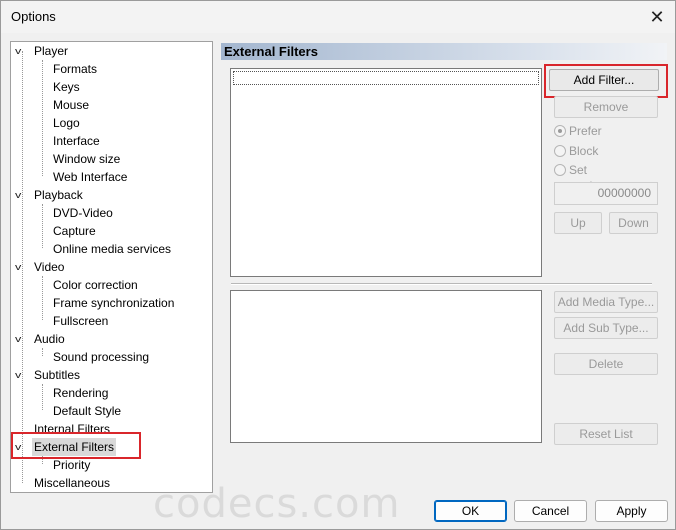  What do you see at coordinates (95, 285) in the screenshot?
I see `tree-item-color-correction: Color correction` at bounding box center [95, 285].